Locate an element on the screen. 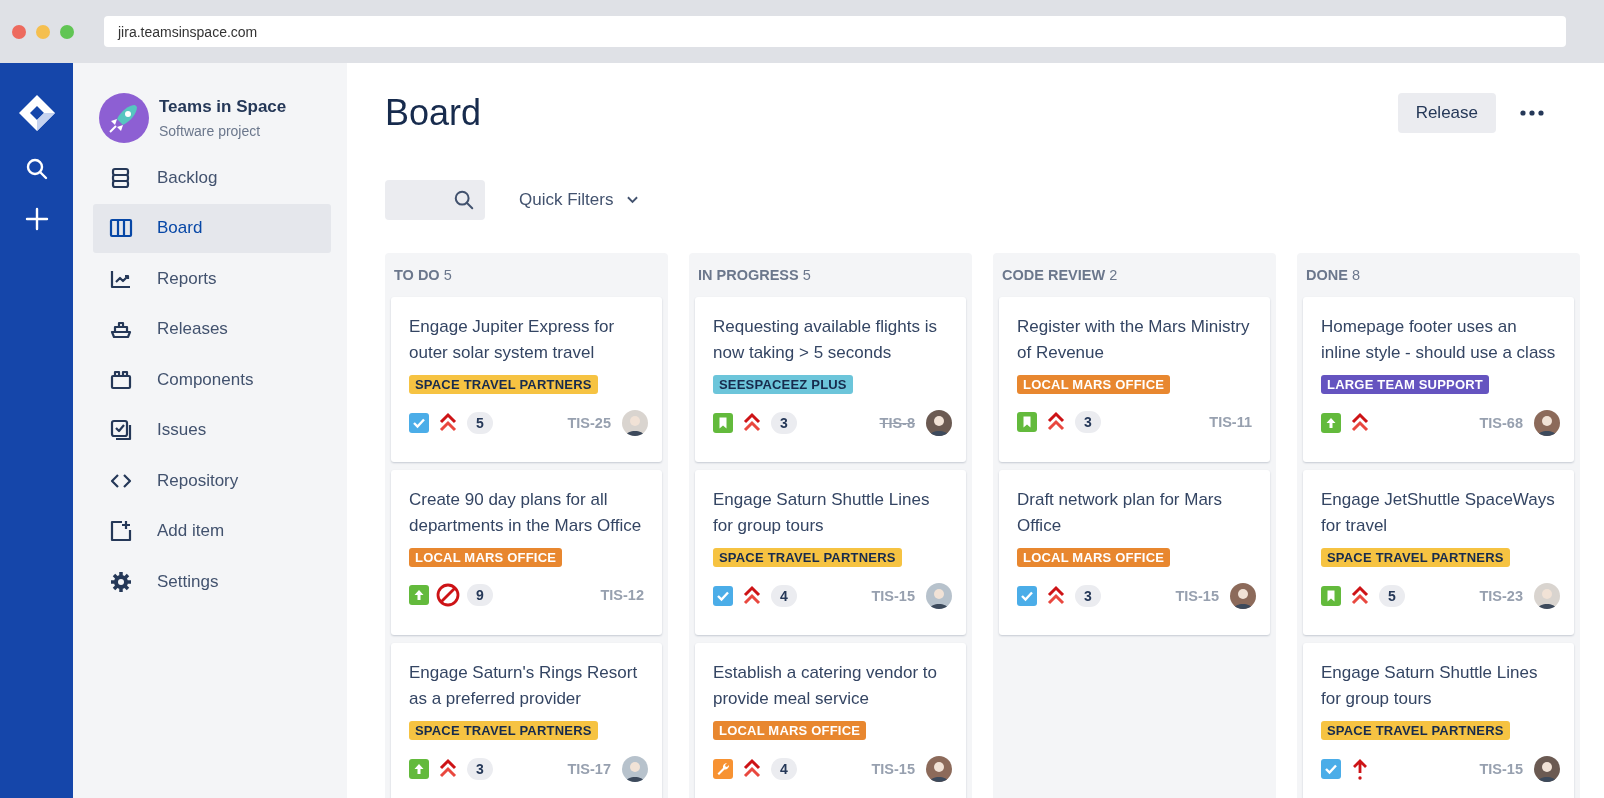 The image size is (1604, 798). nav-item: Board is located at coordinates (212, 228).